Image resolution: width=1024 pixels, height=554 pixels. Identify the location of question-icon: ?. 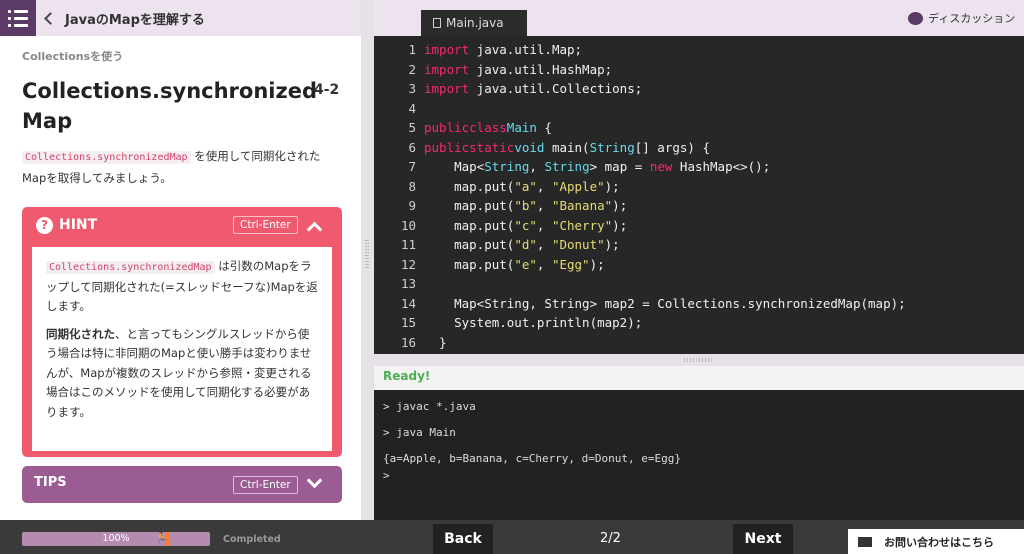
(44, 225).